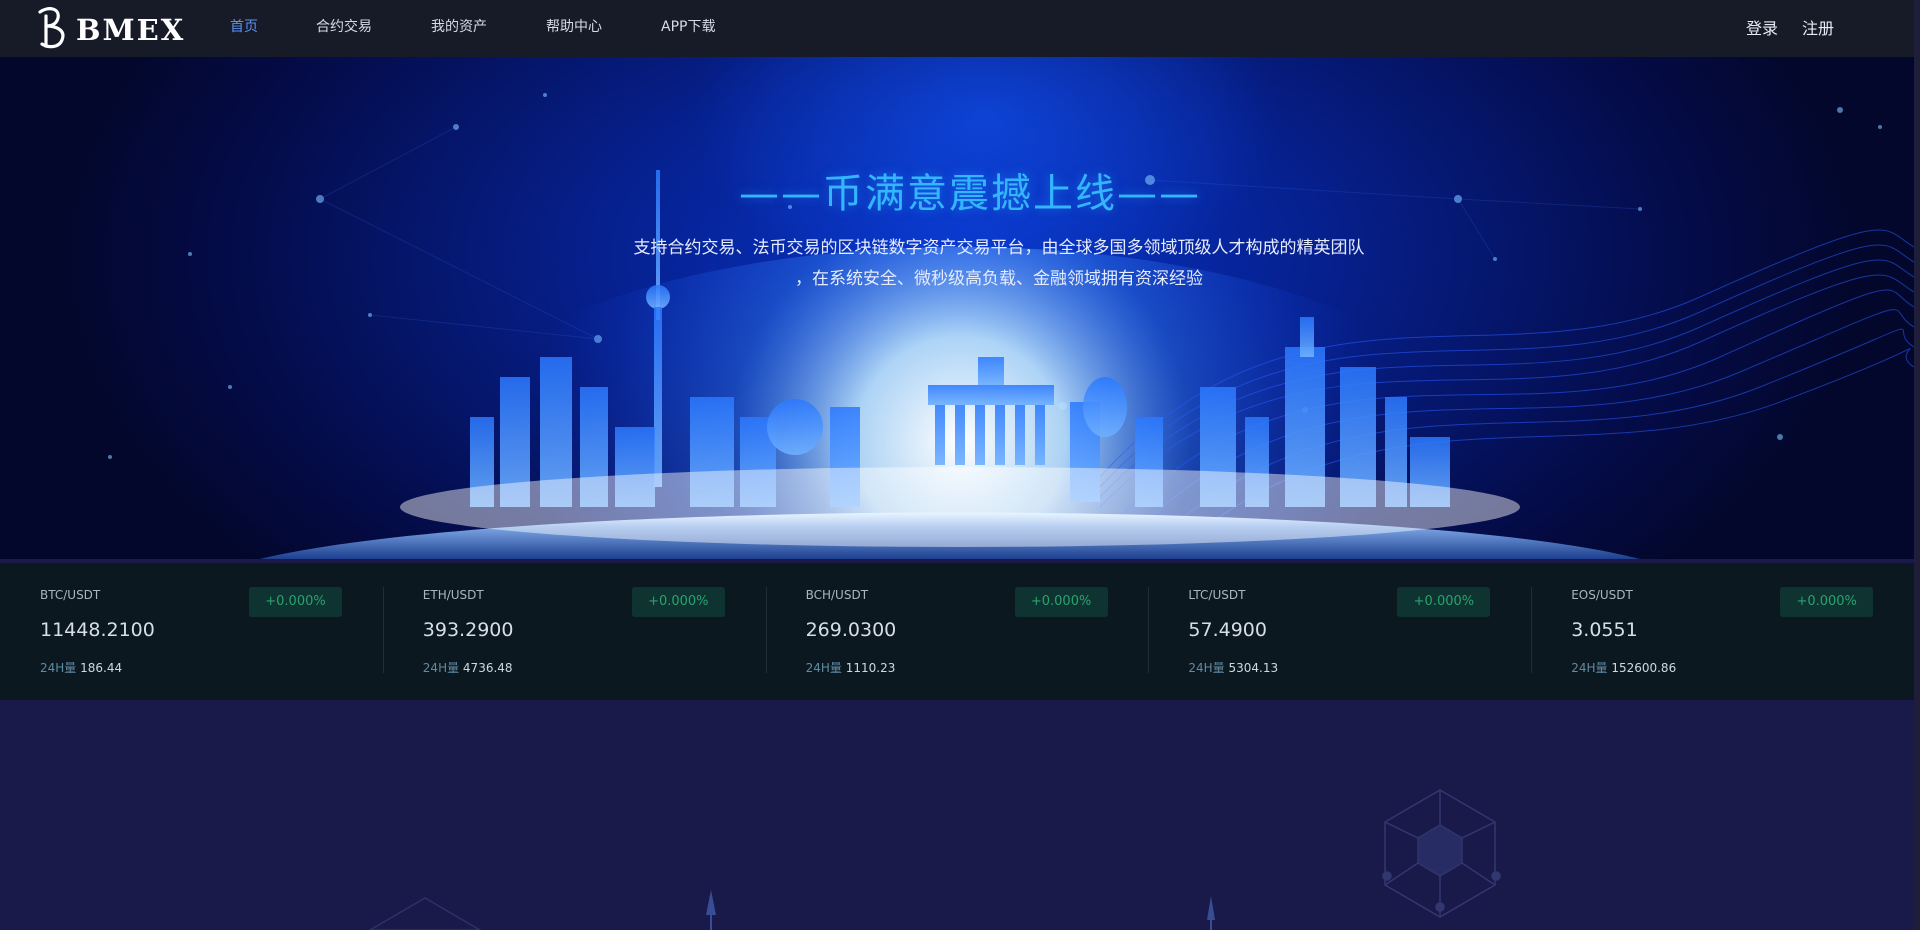 The image size is (1920, 930). I want to click on brand-logo: BMEX, so click(109, 28).